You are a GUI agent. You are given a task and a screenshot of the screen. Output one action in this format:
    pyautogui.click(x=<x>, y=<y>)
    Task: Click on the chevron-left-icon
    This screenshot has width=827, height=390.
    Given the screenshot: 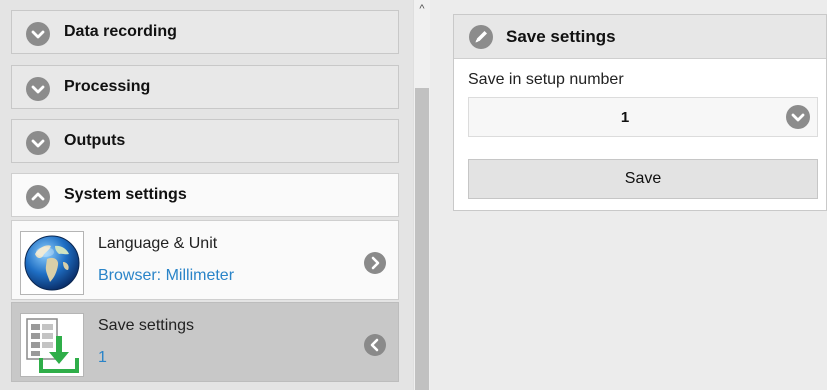 What is the action you would take?
    pyautogui.click(x=375, y=345)
    